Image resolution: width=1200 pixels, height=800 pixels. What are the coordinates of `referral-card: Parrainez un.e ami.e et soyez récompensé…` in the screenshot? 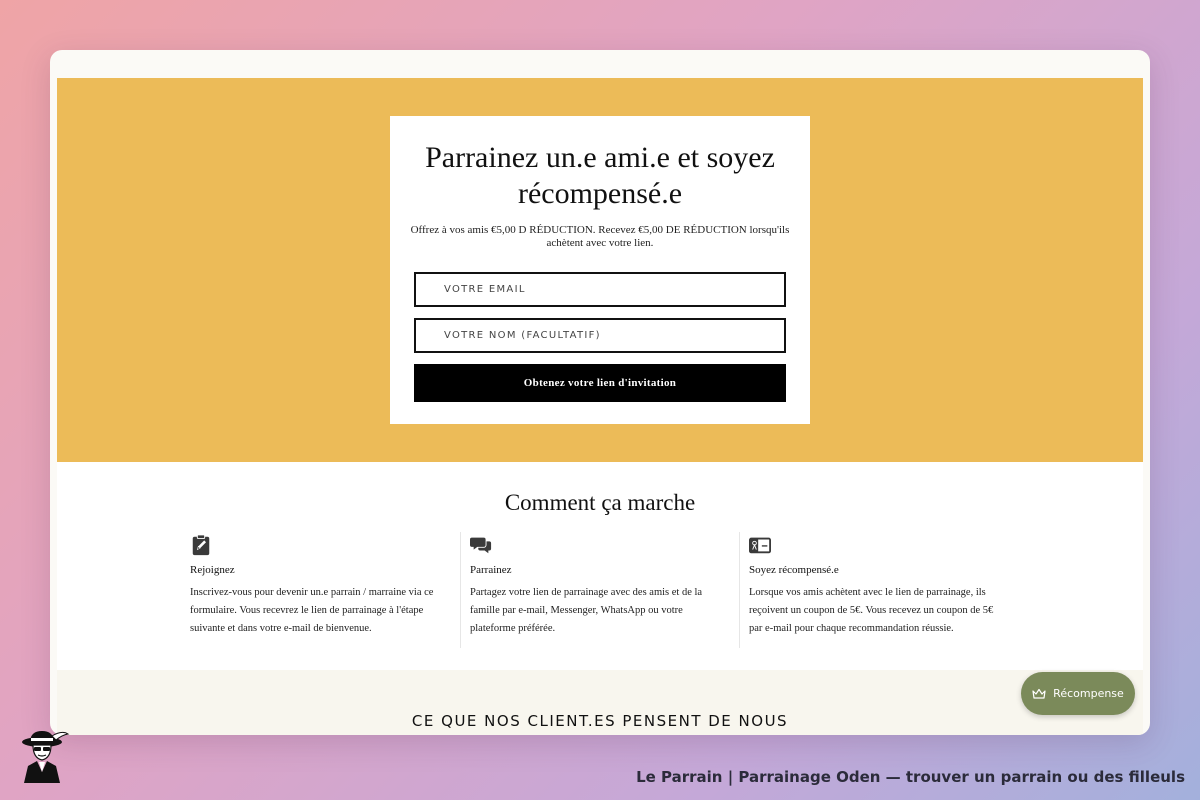 It's located at (600, 270).